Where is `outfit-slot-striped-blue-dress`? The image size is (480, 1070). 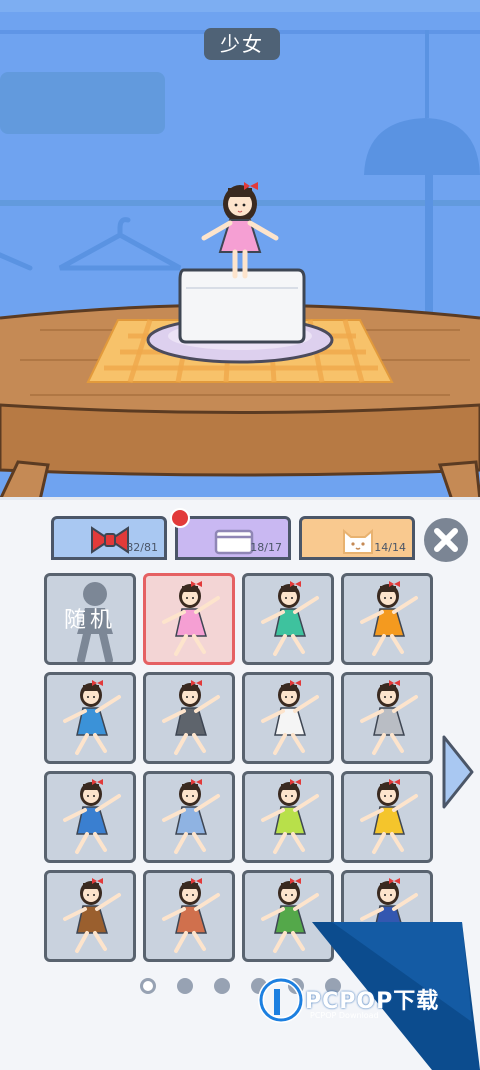 outfit-slot-striped-blue-dress is located at coordinates (189, 817).